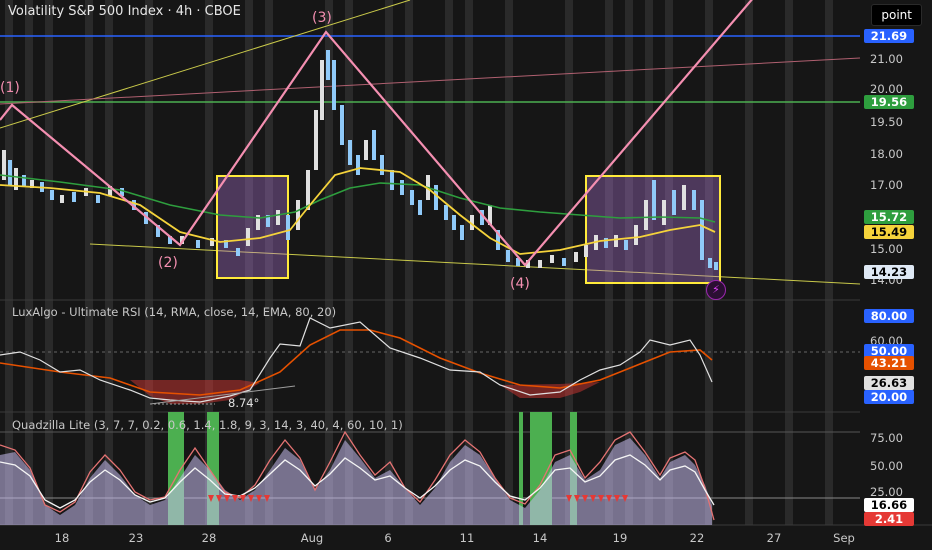 This screenshot has width=932, height=550. I want to click on trendline-pink, so click(430, 81).